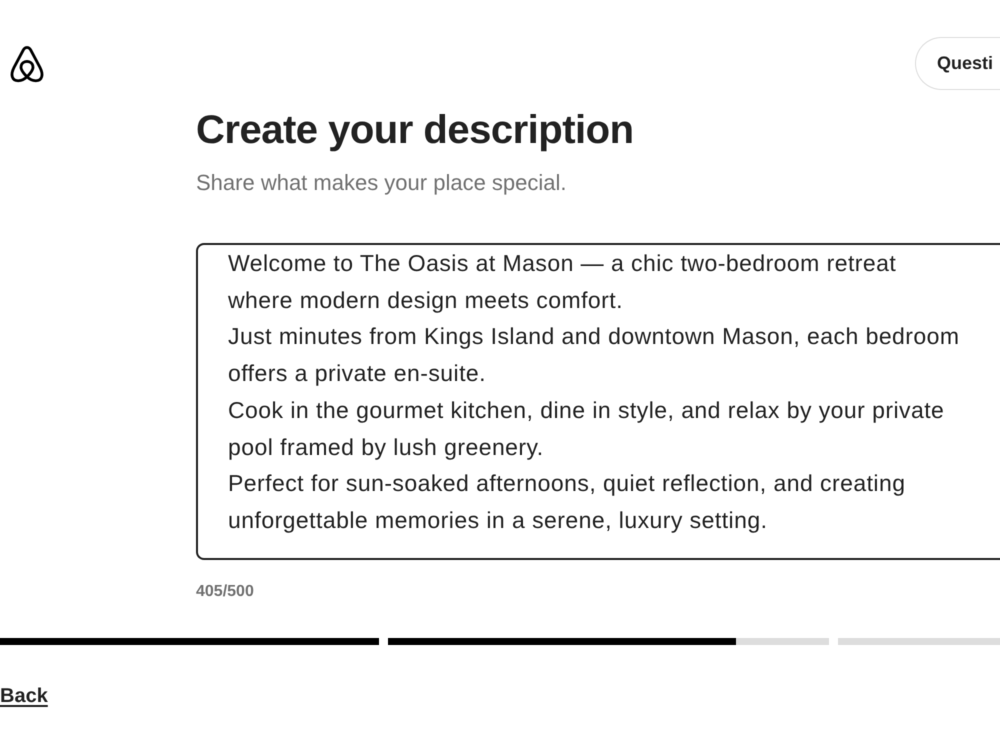 The height and width of the screenshot is (750, 1000). I want to click on questions-button: Questi, so click(957, 63).